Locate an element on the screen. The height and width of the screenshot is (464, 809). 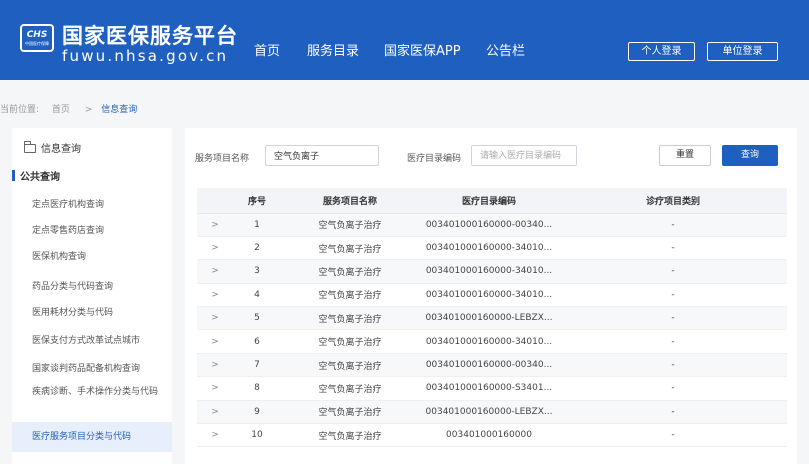
table-row: >3 空气负离子治疗 003401000160000-34010... - is located at coordinates (492, 271).